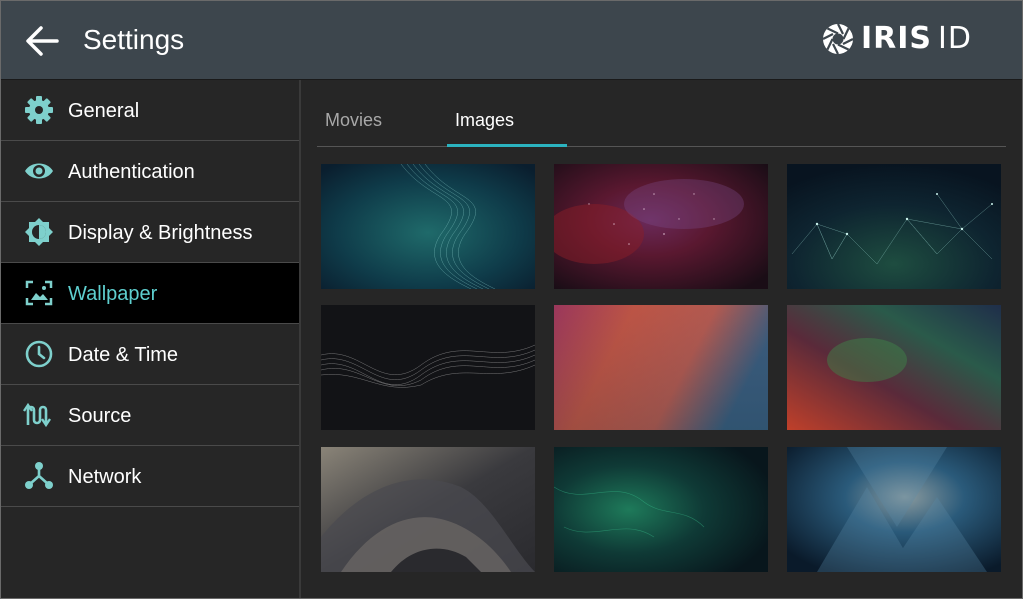 This screenshot has height=599, width=1023. What do you see at coordinates (134, 39) in the screenshot?
I see `page-title: Settings` at bounding box center [134, 39].